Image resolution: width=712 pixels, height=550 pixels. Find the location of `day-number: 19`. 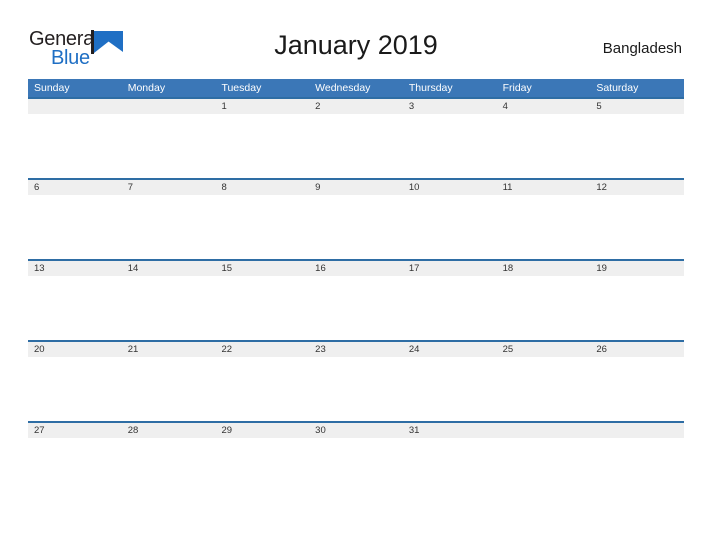

day-number: 19 is located at coordinates (637, 268).